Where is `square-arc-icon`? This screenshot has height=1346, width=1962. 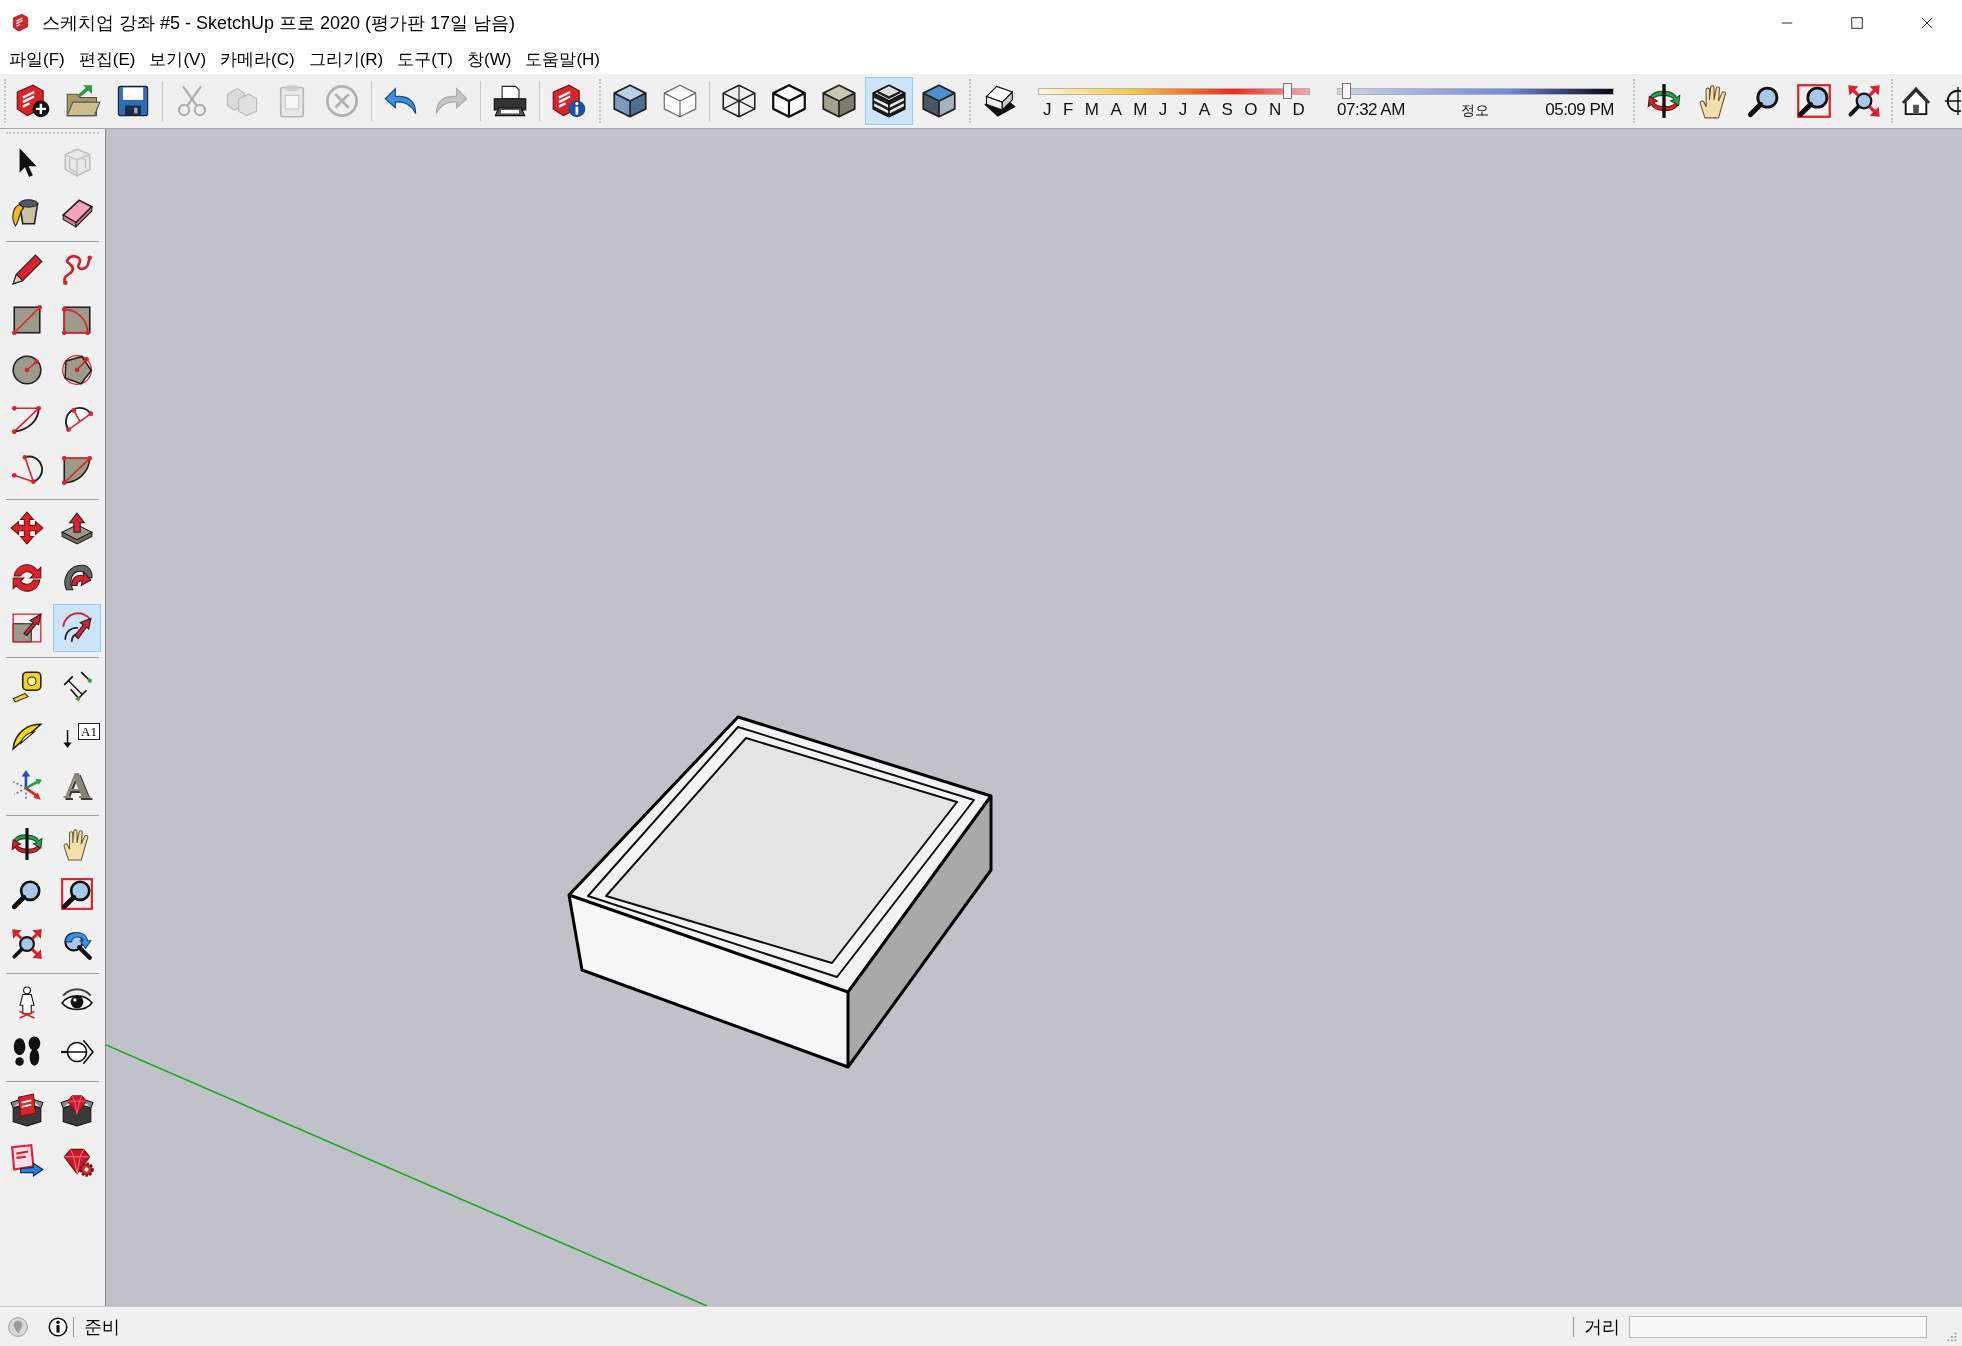
square-arc-icon is located at coordinates (77, 320).